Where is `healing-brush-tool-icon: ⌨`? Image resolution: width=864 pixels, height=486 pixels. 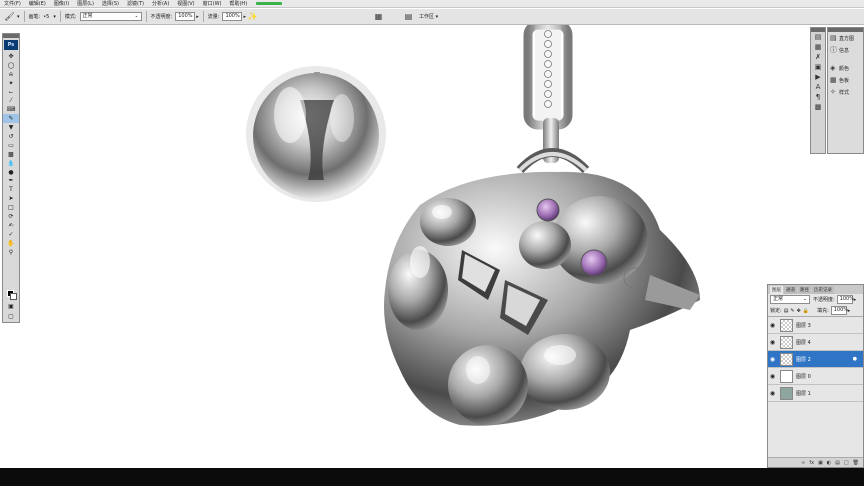 healing-brush-tool-icon: ⌨ is located at coordinates (11, 109).